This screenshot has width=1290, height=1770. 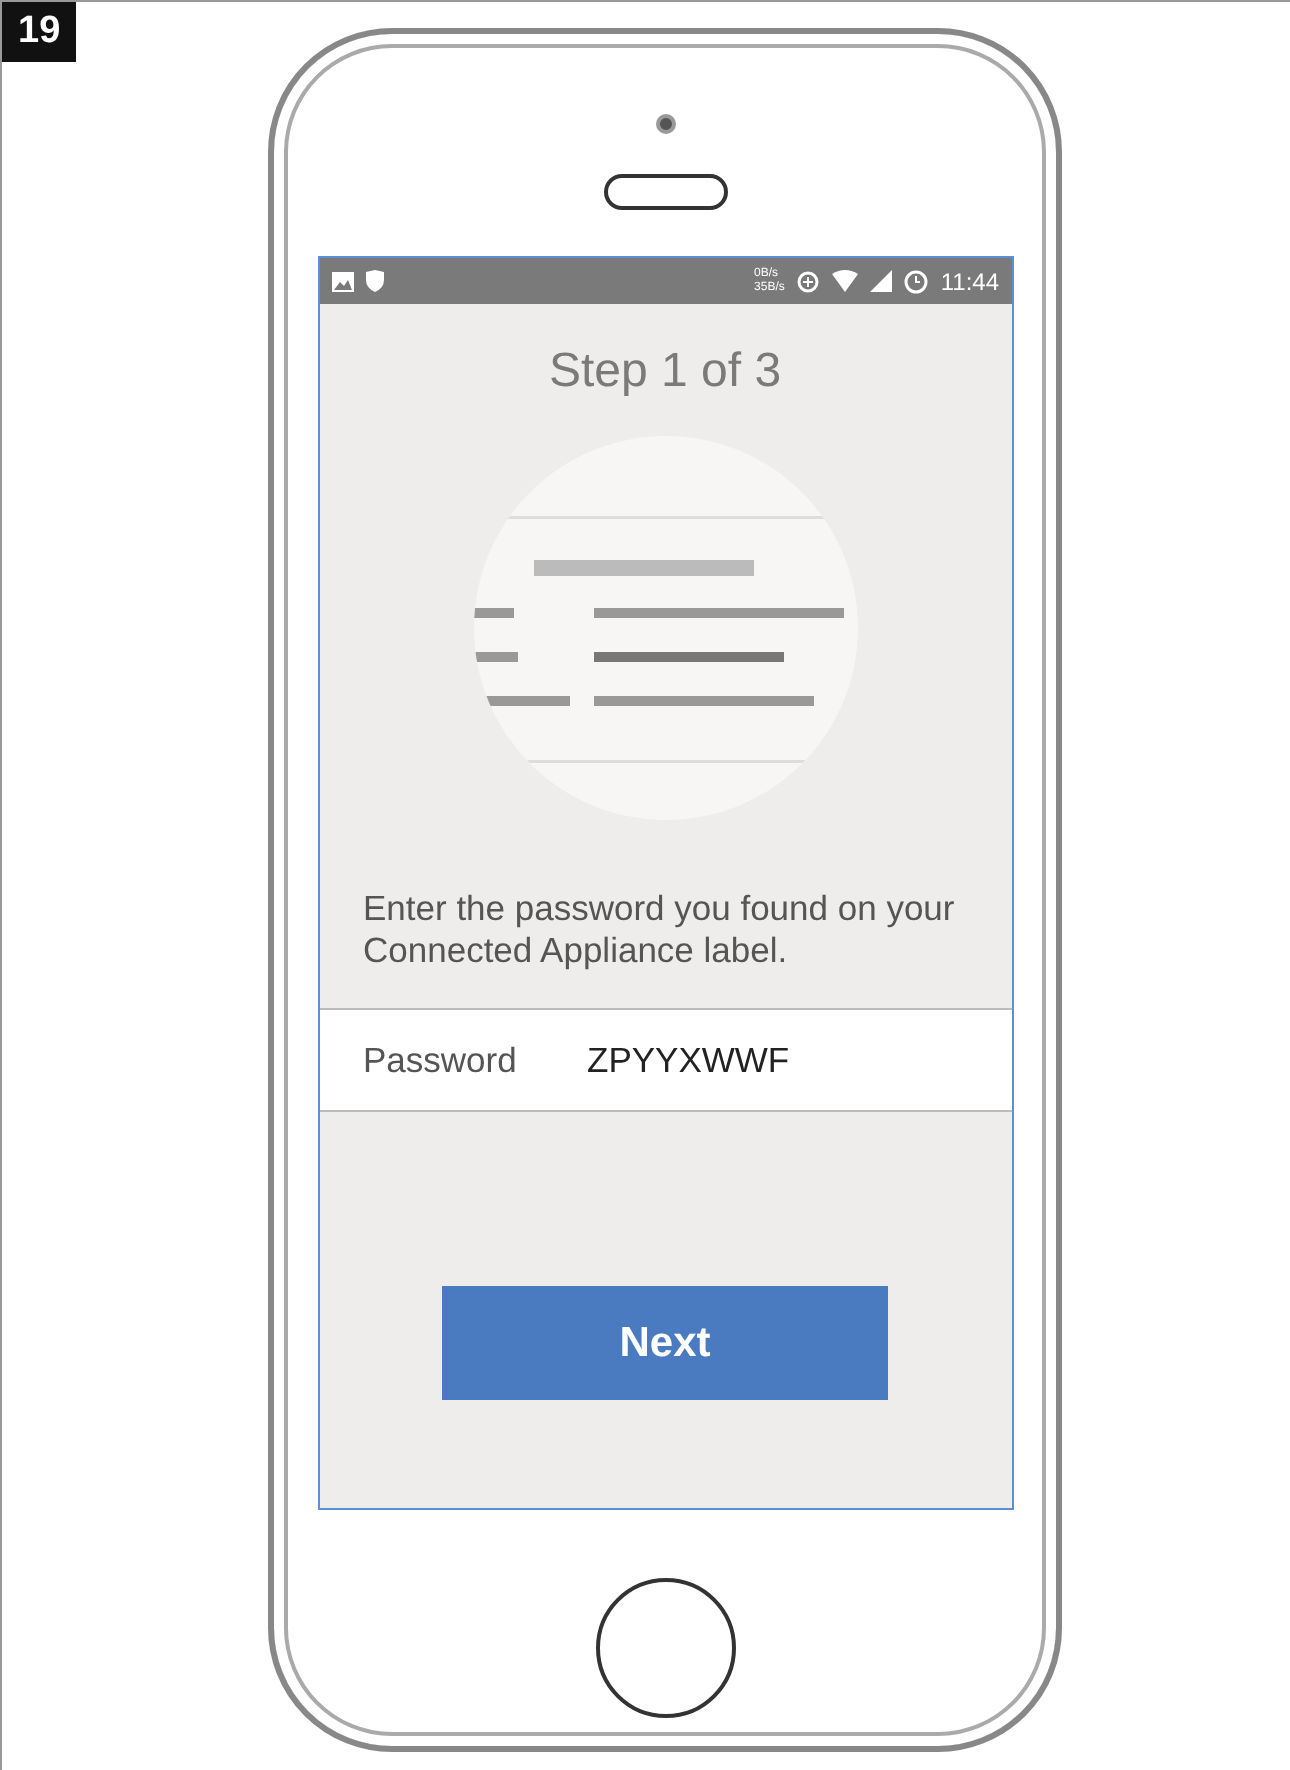 I want to click on password-field: ZPYYXWWF, so click(x=747, y=1060).